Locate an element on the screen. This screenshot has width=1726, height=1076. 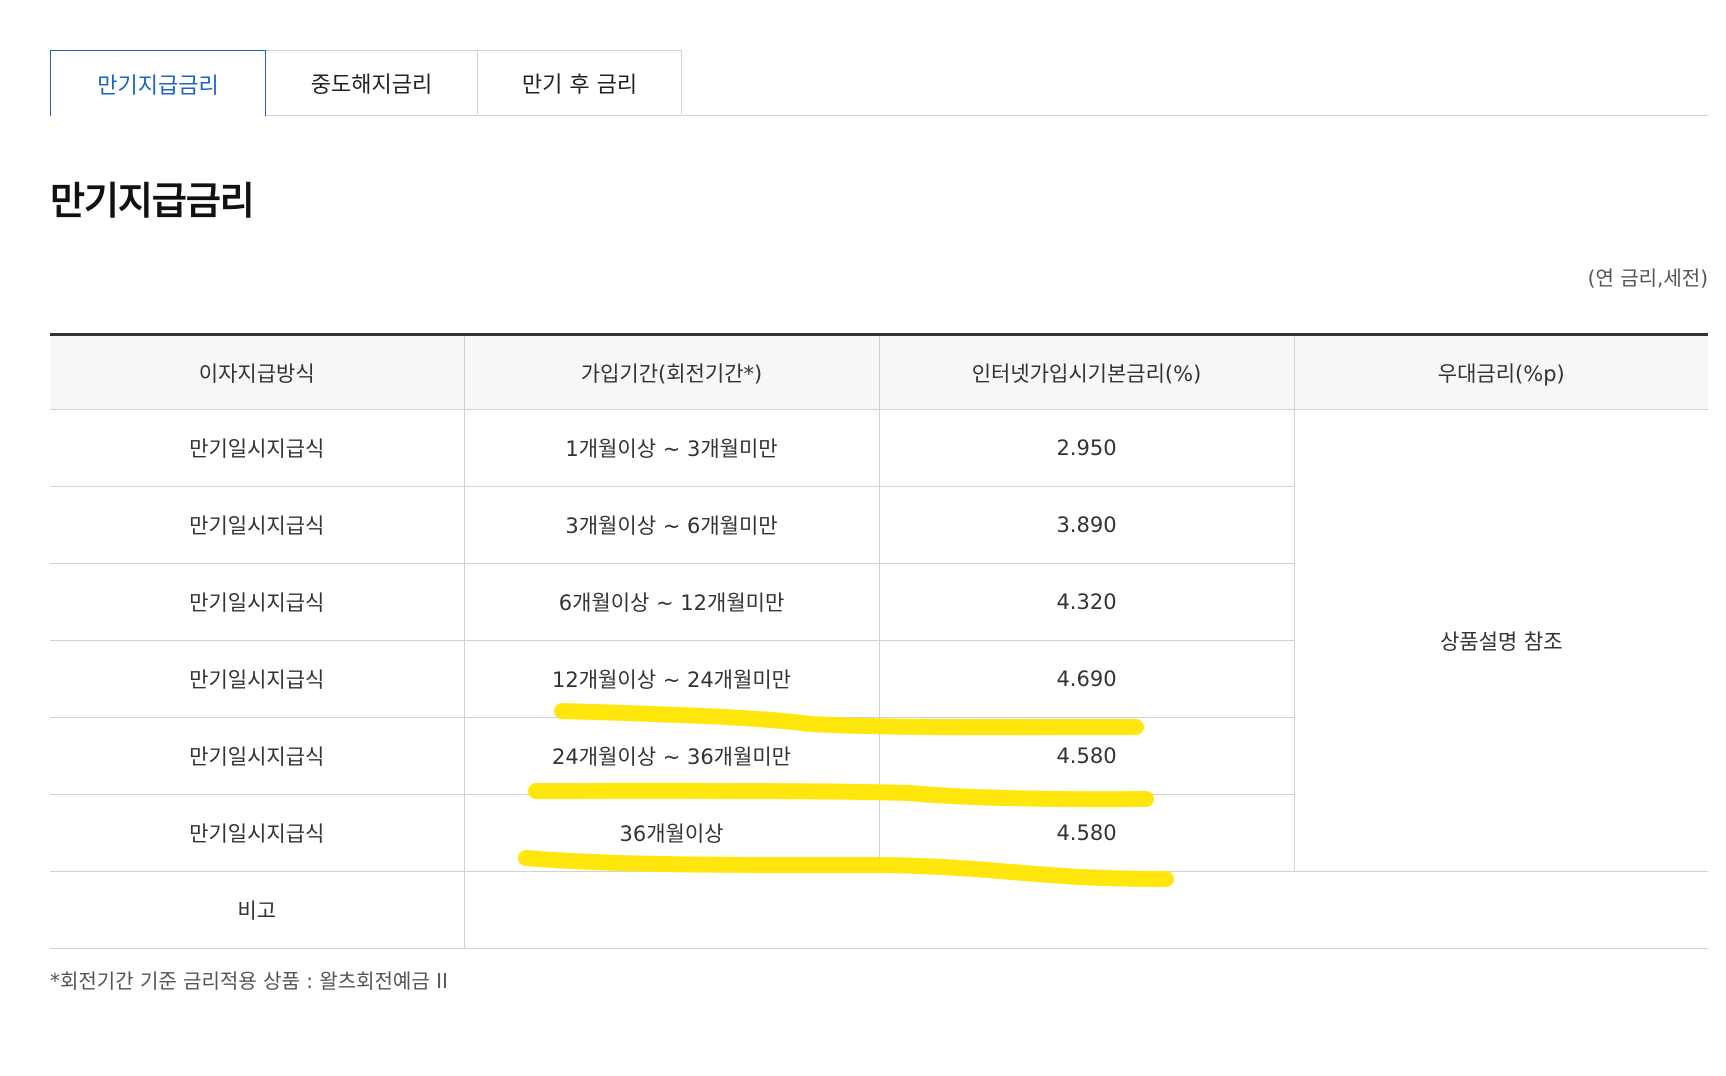
cell-rate: 4.690 is located at coordinates (1086, 679).